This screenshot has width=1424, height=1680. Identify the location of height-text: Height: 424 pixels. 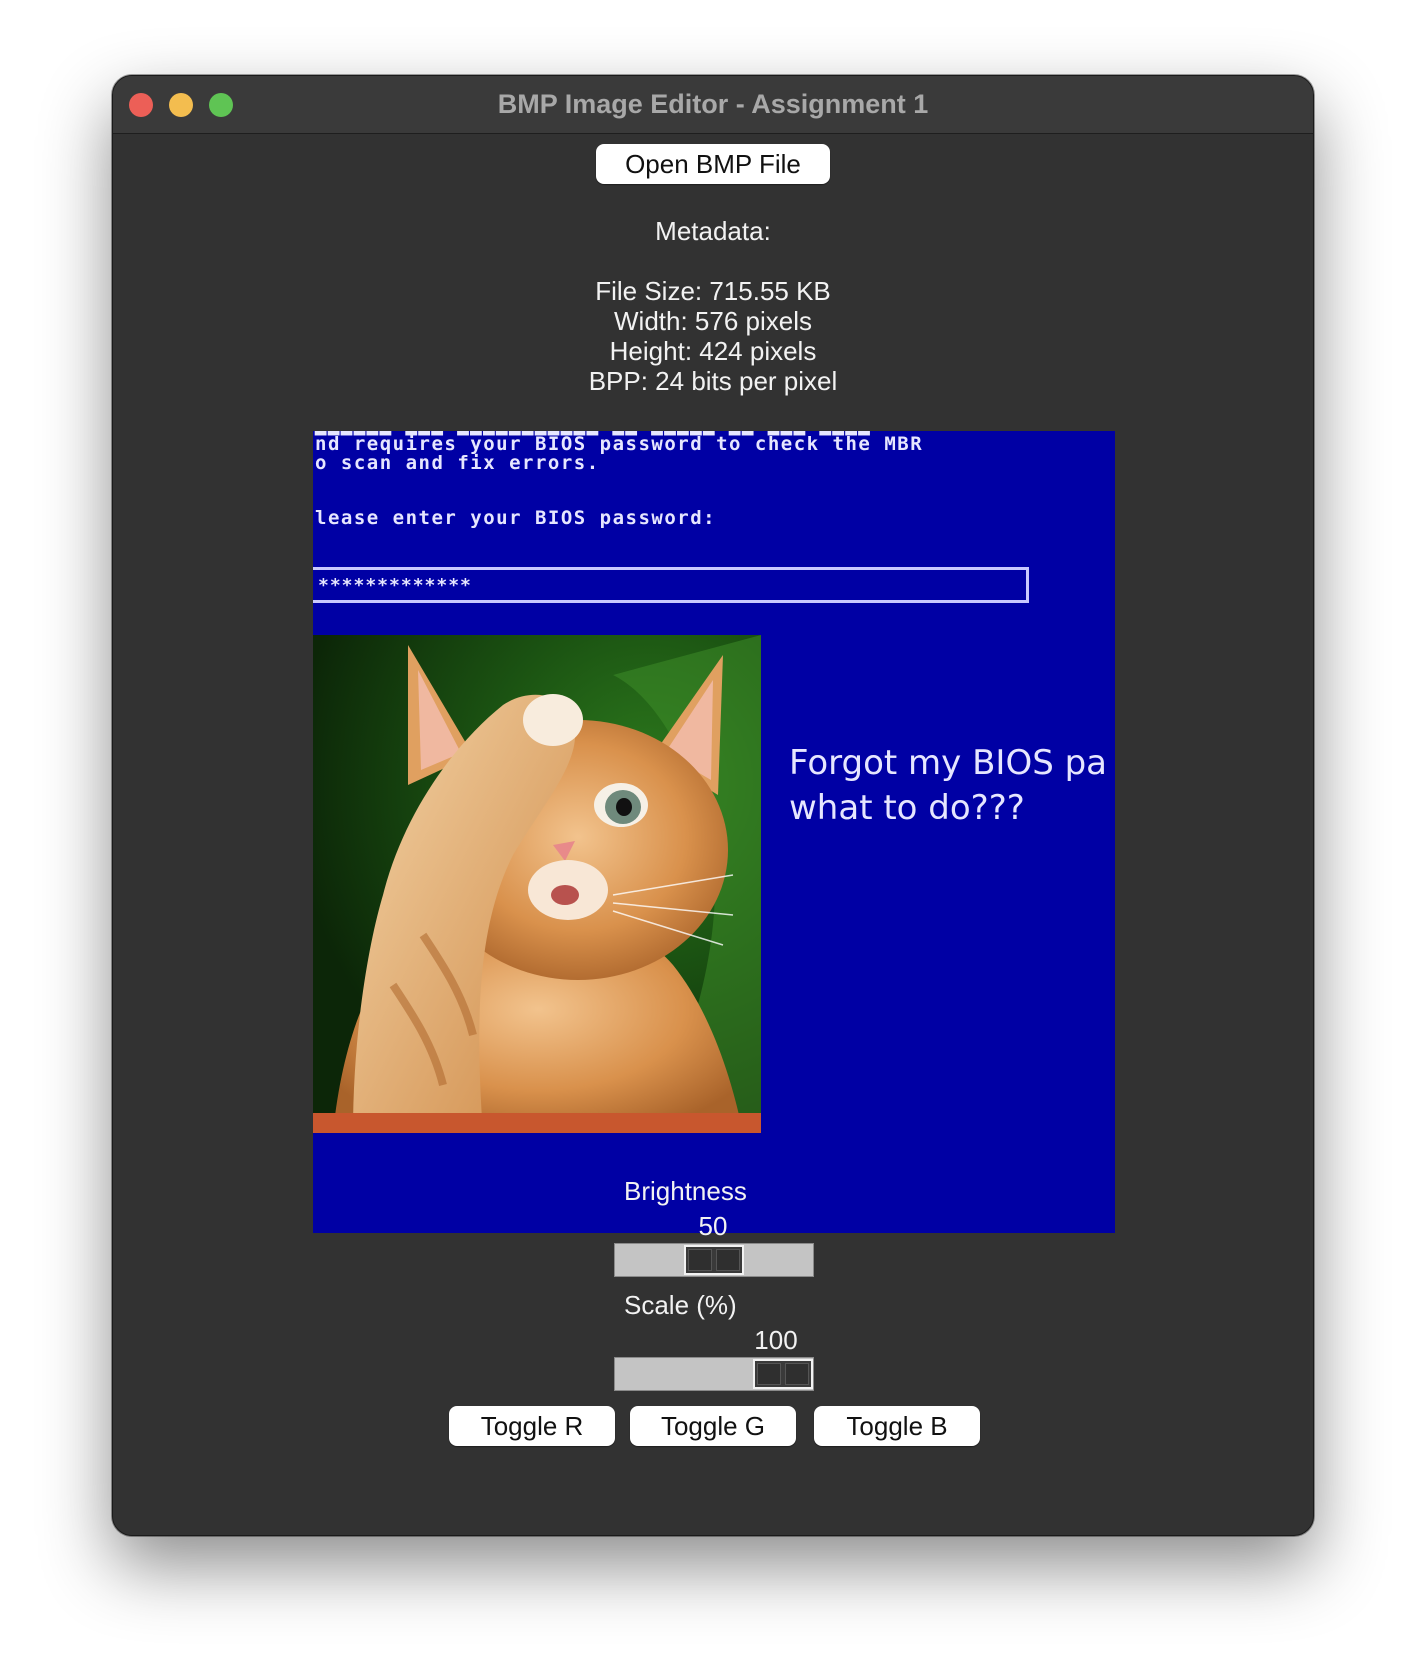
(713, 351).